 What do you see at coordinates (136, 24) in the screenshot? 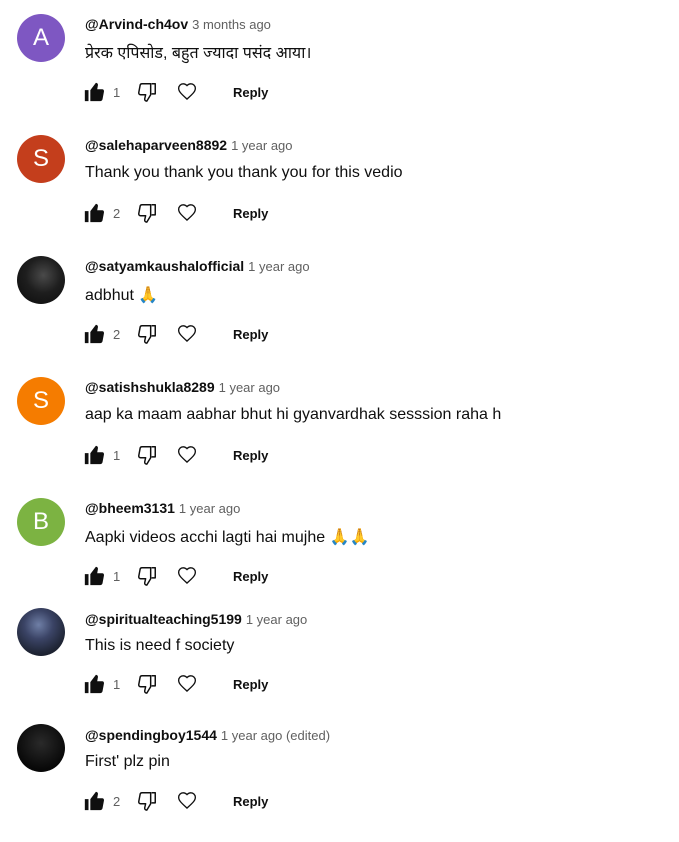
I see `comment-author: @Arvind-ch4ov` at bounding box center [136, 24].